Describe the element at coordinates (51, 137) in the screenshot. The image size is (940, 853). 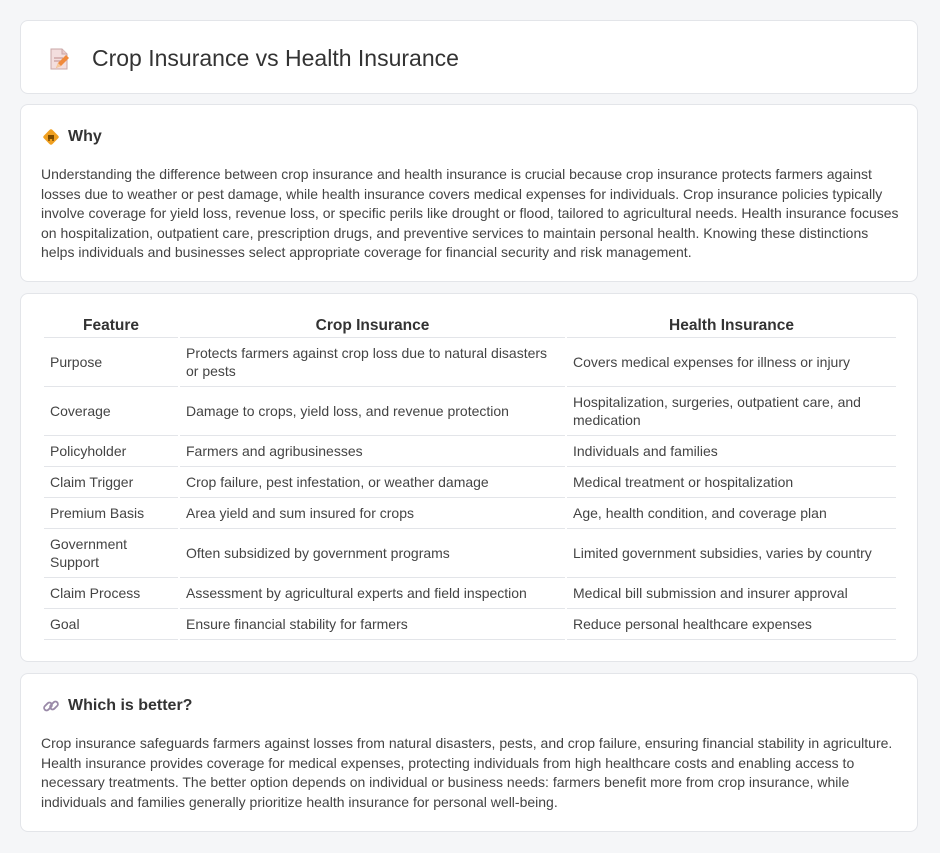
I see `diamond-warning-icon` at that location.